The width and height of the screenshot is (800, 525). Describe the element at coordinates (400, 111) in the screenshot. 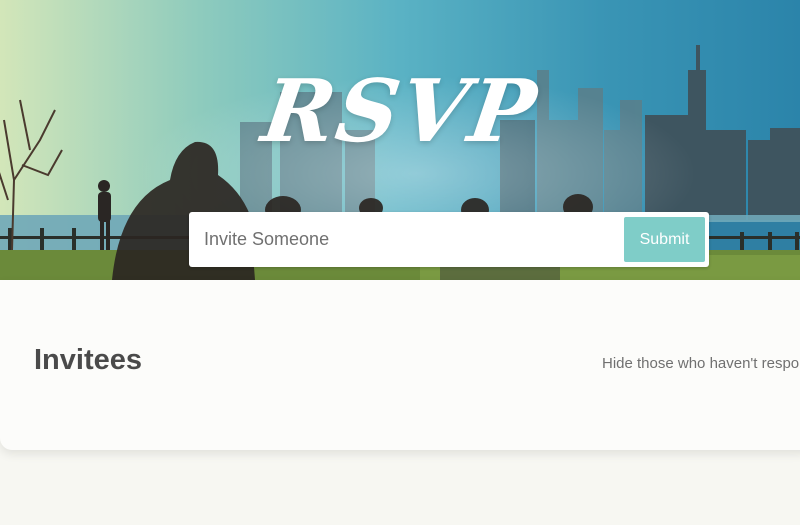

I see `app-title: RSVP` at that location.